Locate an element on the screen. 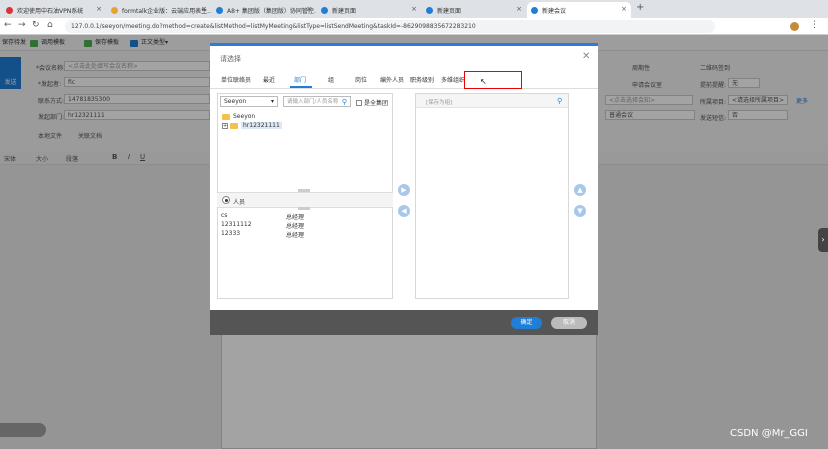  person-row: 12311112 总经理 is located at coordinates (266, 225).